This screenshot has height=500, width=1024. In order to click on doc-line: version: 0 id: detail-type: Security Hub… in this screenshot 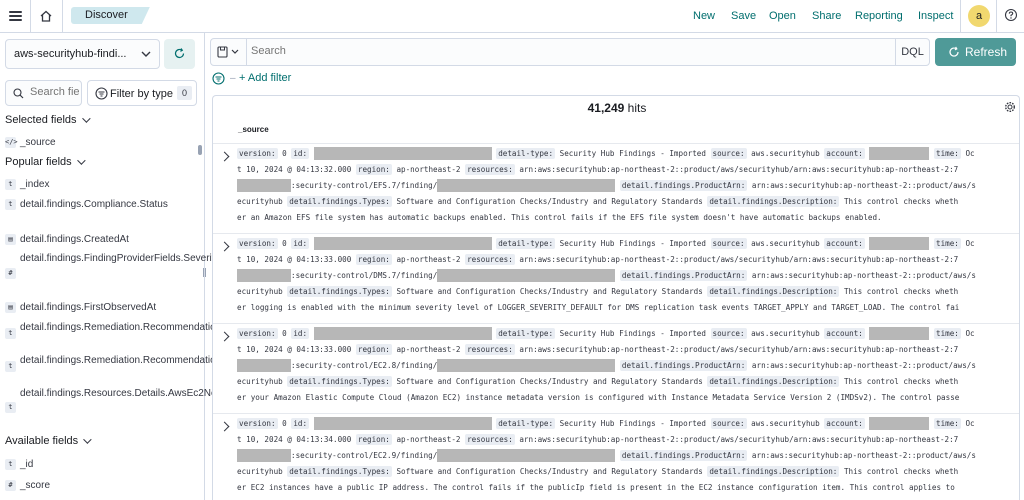, I will do `click(627, 334)`.